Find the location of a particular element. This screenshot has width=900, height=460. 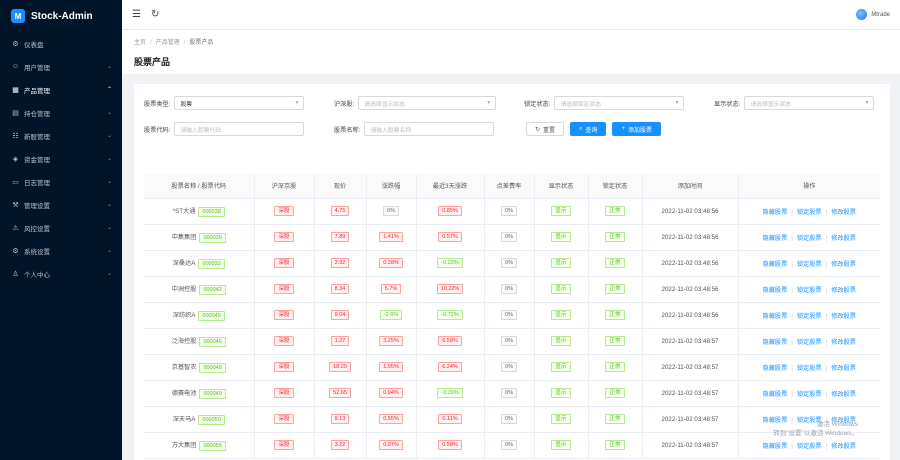

stock-cell: *ST大通 000038 is located at coordinates (199, 211).